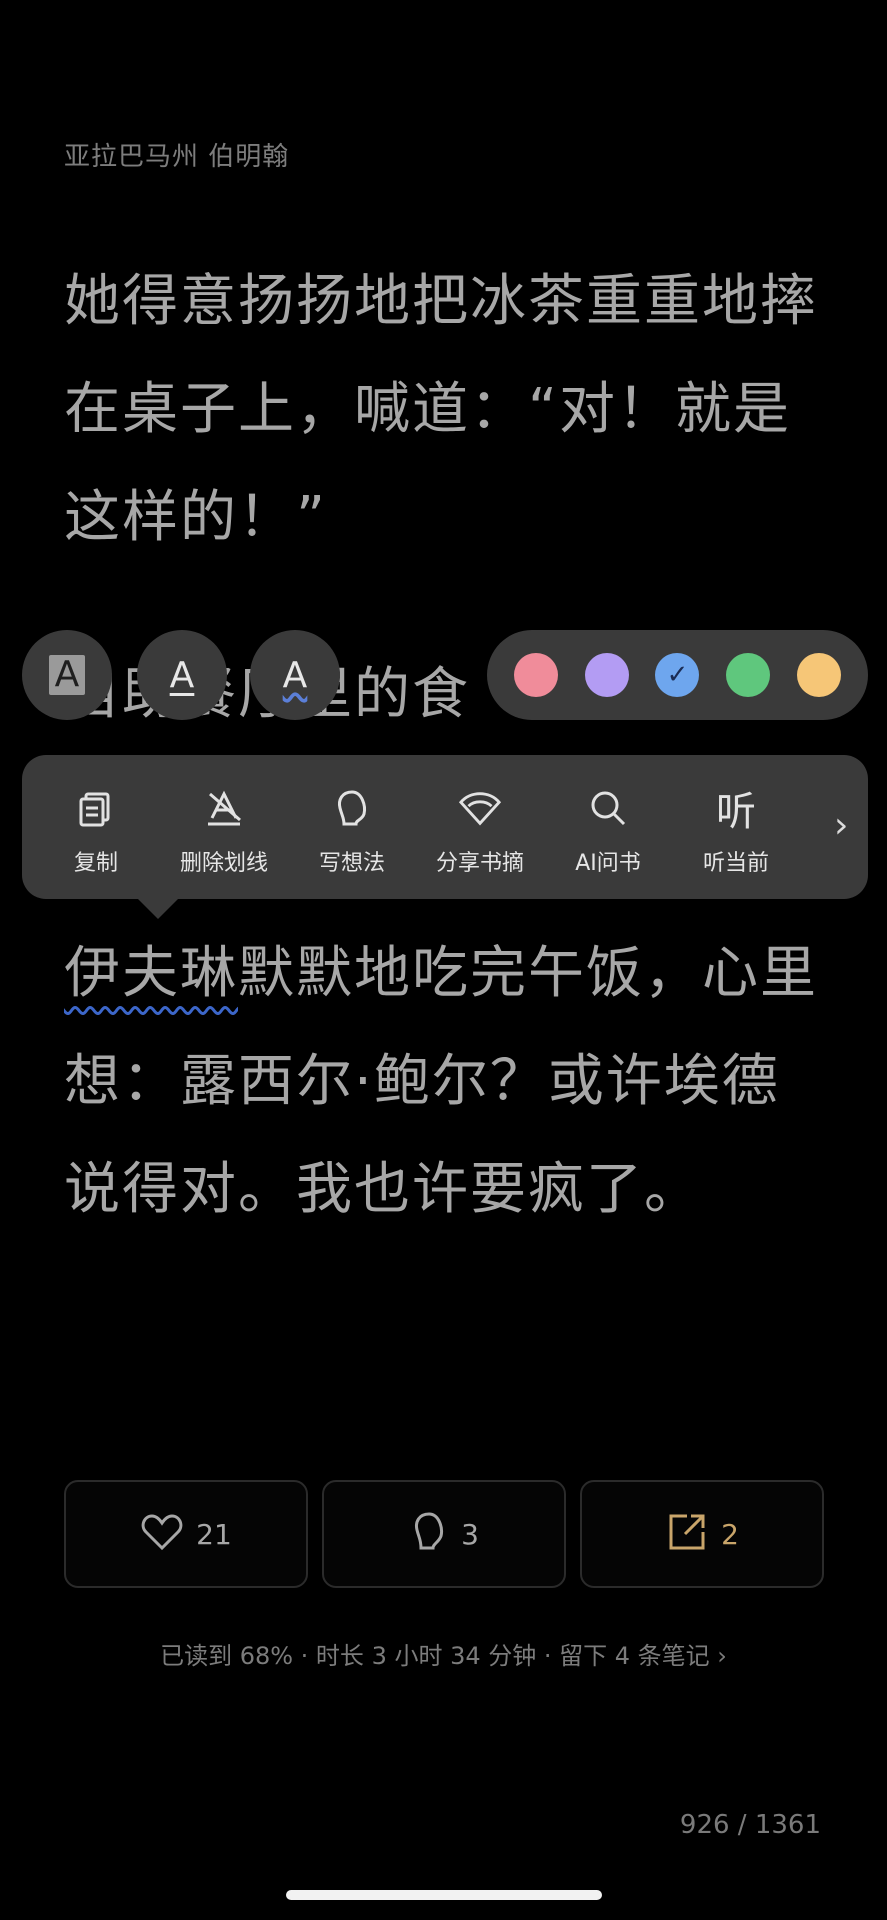 This screenshot has height=1920, width=887. Describe the element at coordinates (186, 1534) in the screenshot. I see `like-button: 21` at that location.